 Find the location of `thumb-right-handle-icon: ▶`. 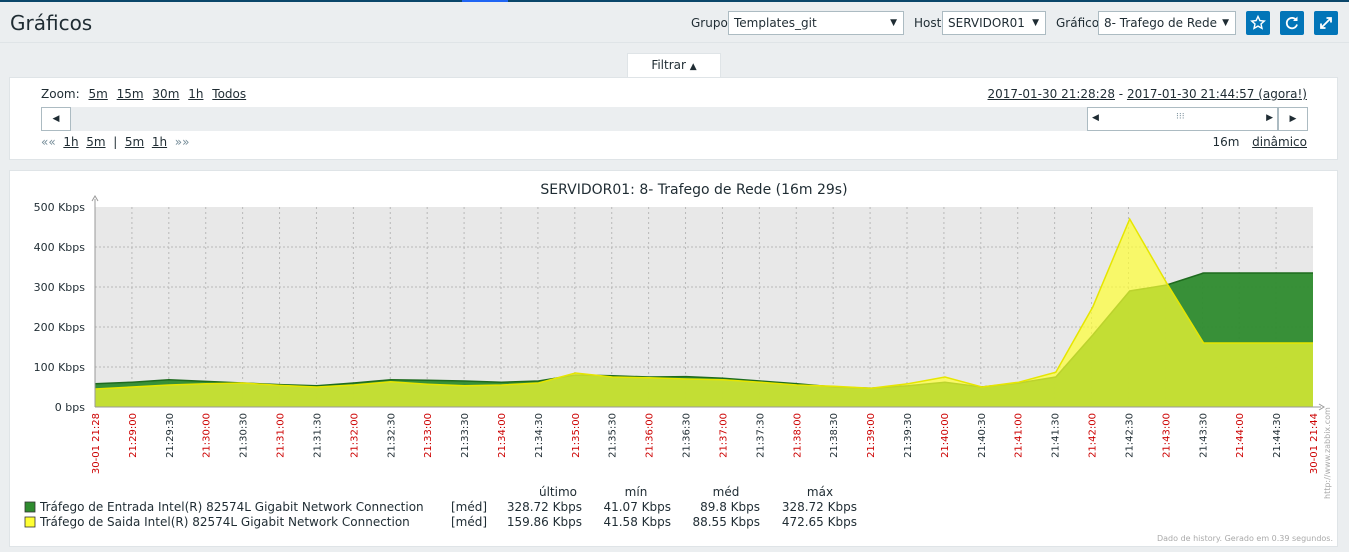

thumb-right-handle-icon: ▶ is located at coordinates (1269, 118).